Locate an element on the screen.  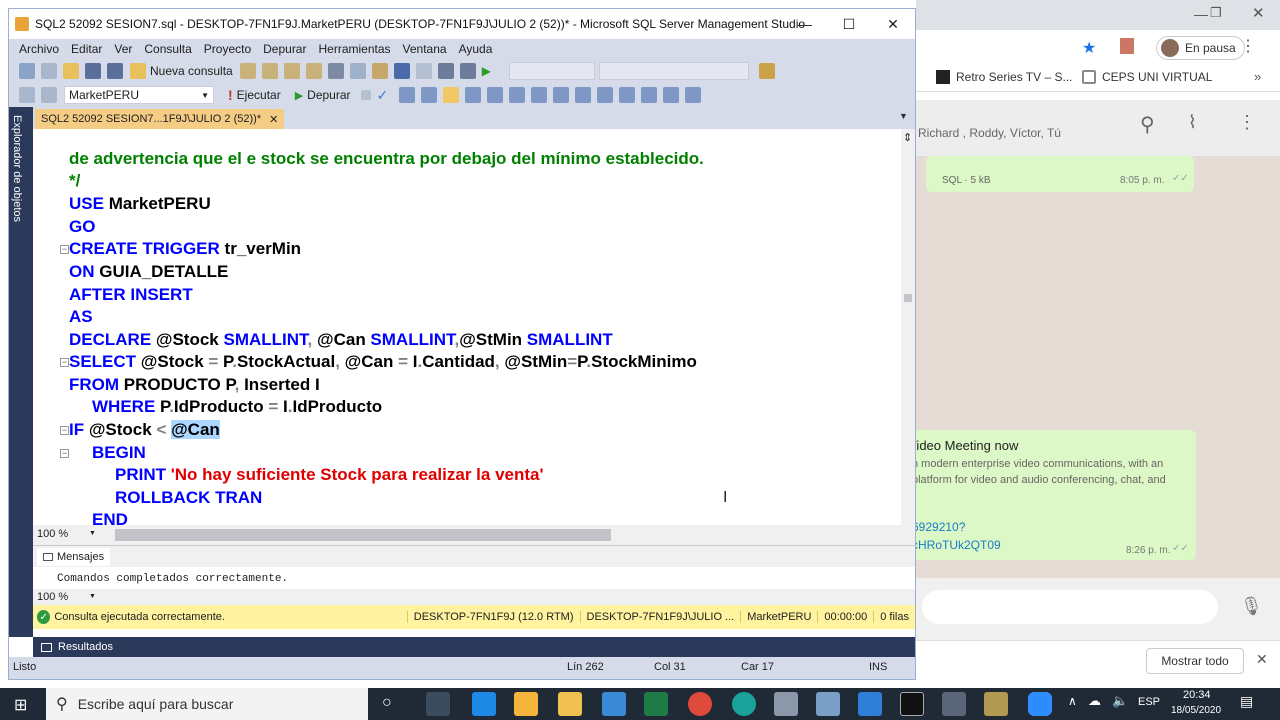
query-xmla-icon is located at coordinates (313, 71).